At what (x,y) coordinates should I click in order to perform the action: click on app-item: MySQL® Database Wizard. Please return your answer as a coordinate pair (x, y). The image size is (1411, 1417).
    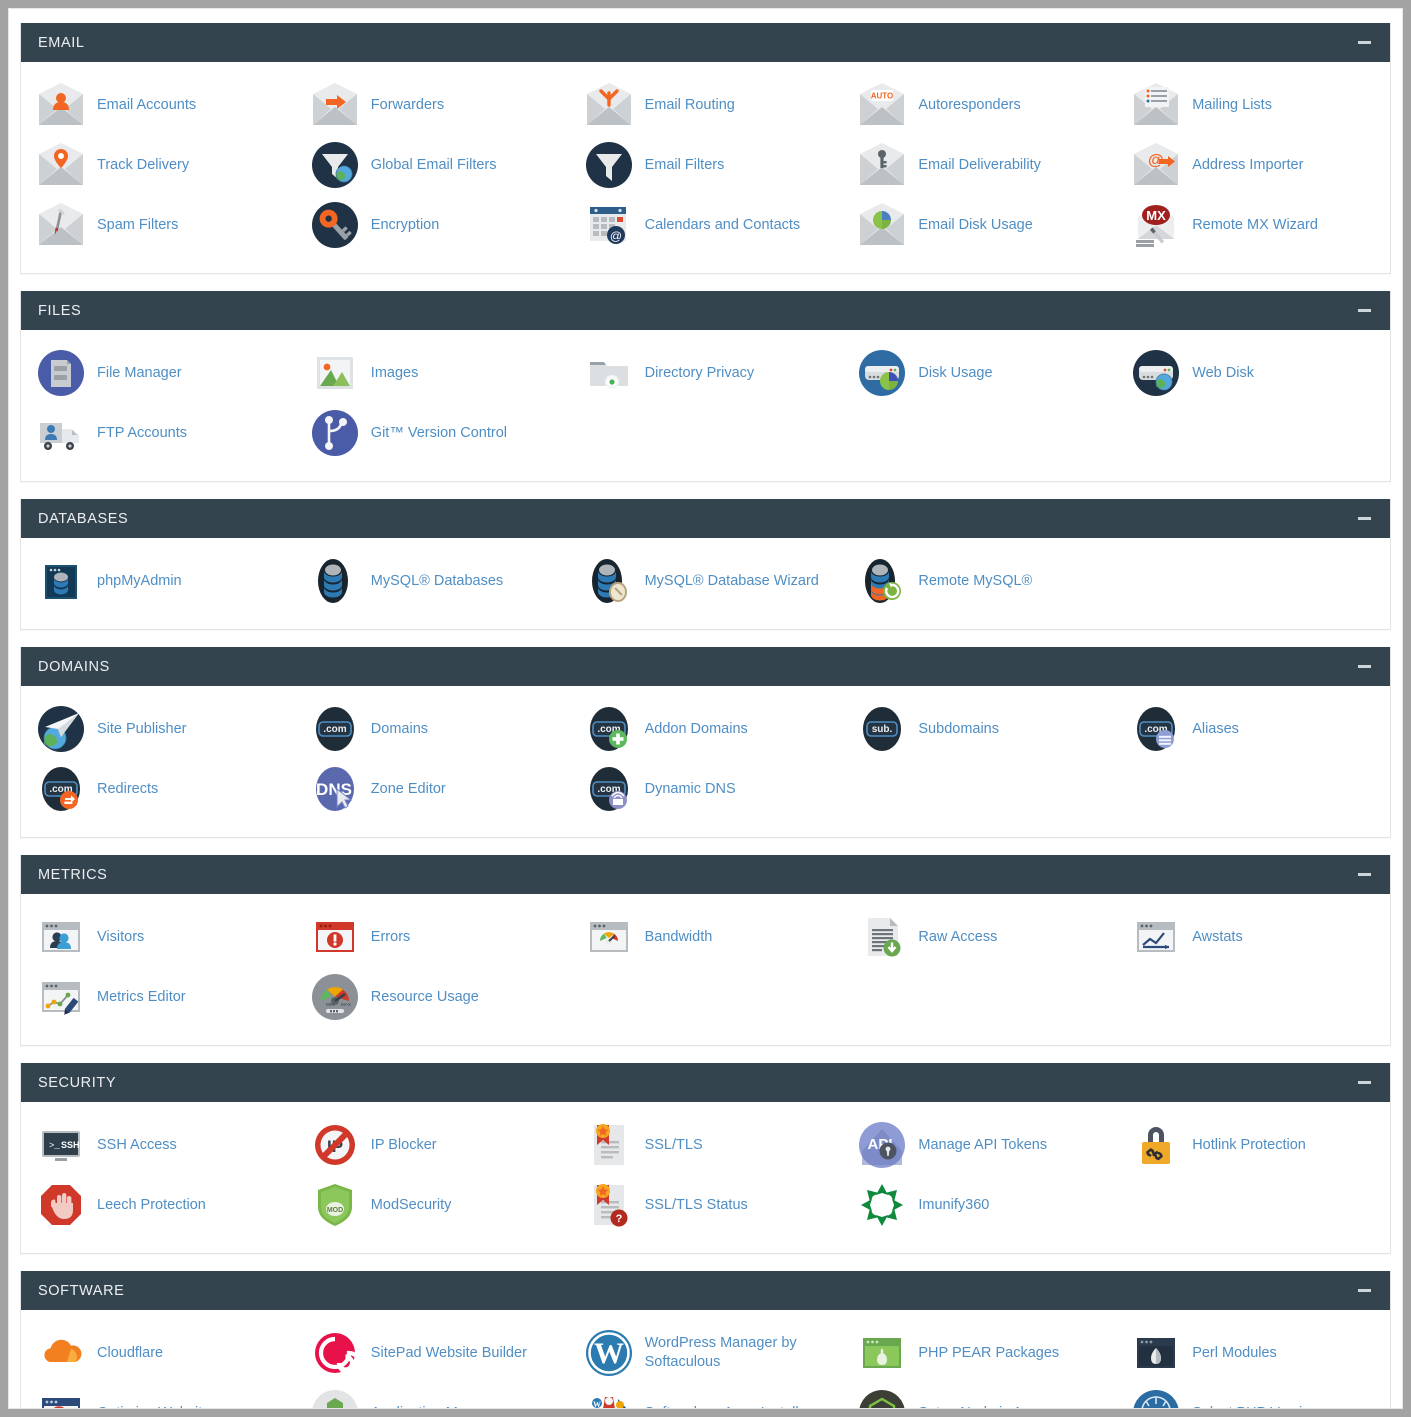
    Looking at the image, I should click on (706, 581).